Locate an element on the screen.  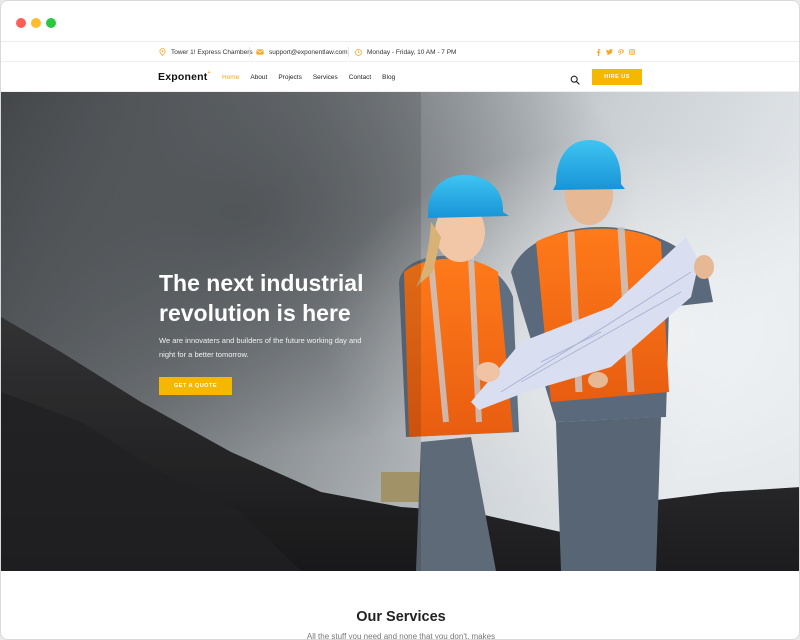
pinterest-icon is located at coordinates (620, 52).